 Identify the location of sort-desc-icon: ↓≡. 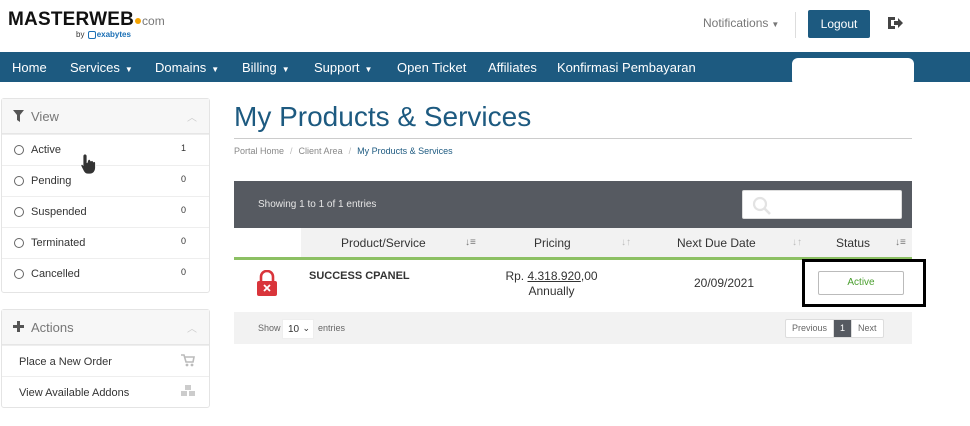
(470, 242).